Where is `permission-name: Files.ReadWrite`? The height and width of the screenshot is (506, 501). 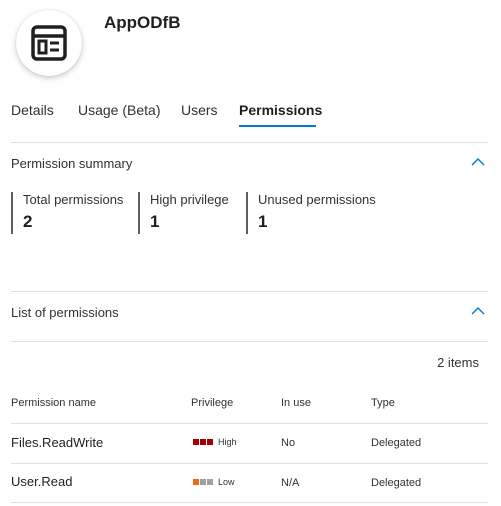 permission-name: Files.ReadWrite is located at coordinates (57, 442).